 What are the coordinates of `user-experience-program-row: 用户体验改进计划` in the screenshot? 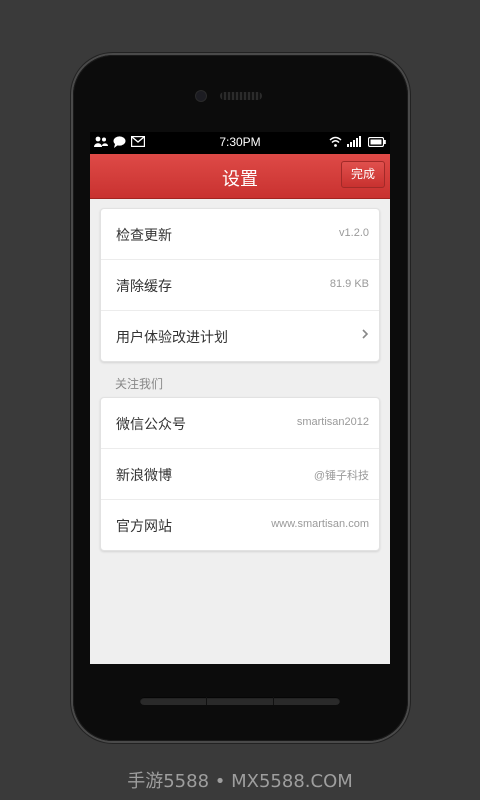 It's located at (240, 336).